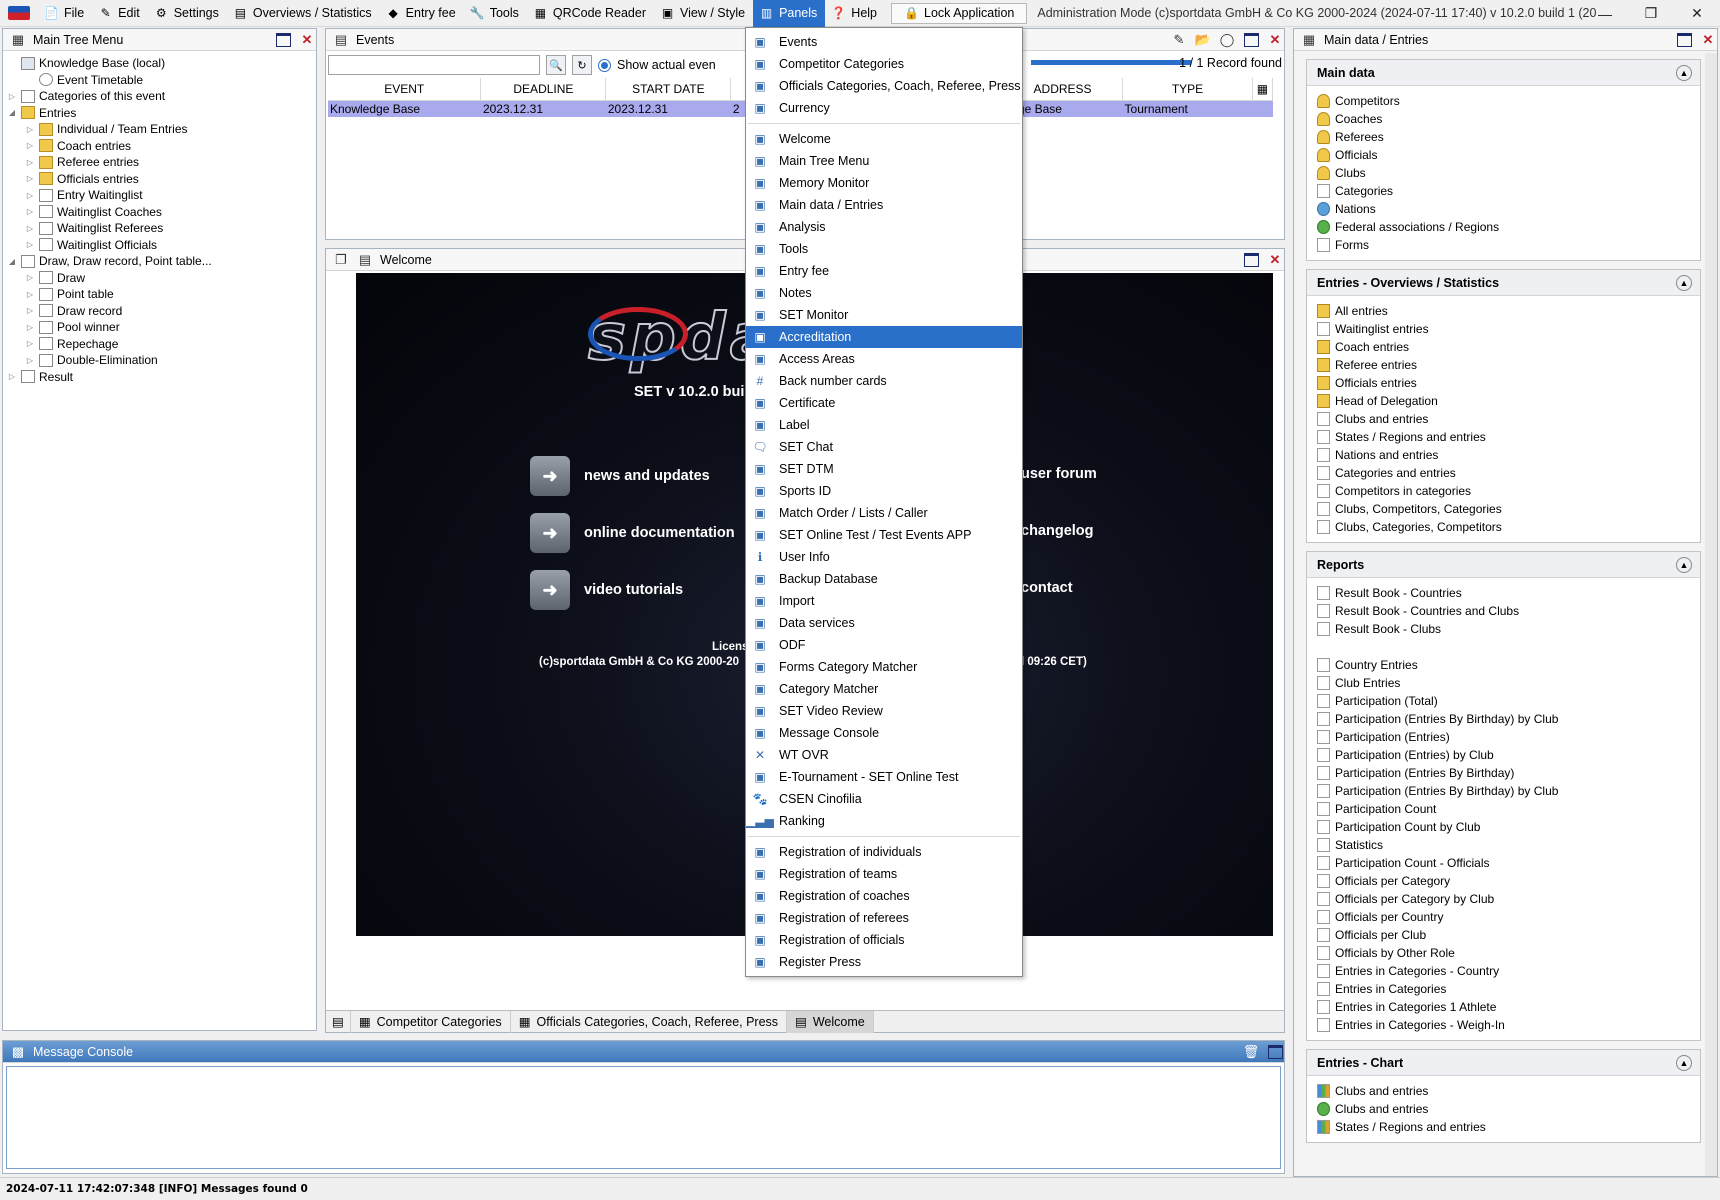 The image size is (1720, 1200). What do you see at coordinates (789, 13) in the screenshot?
I see `menu-panels: ▥ Panels` at bounding box center [789, 13].